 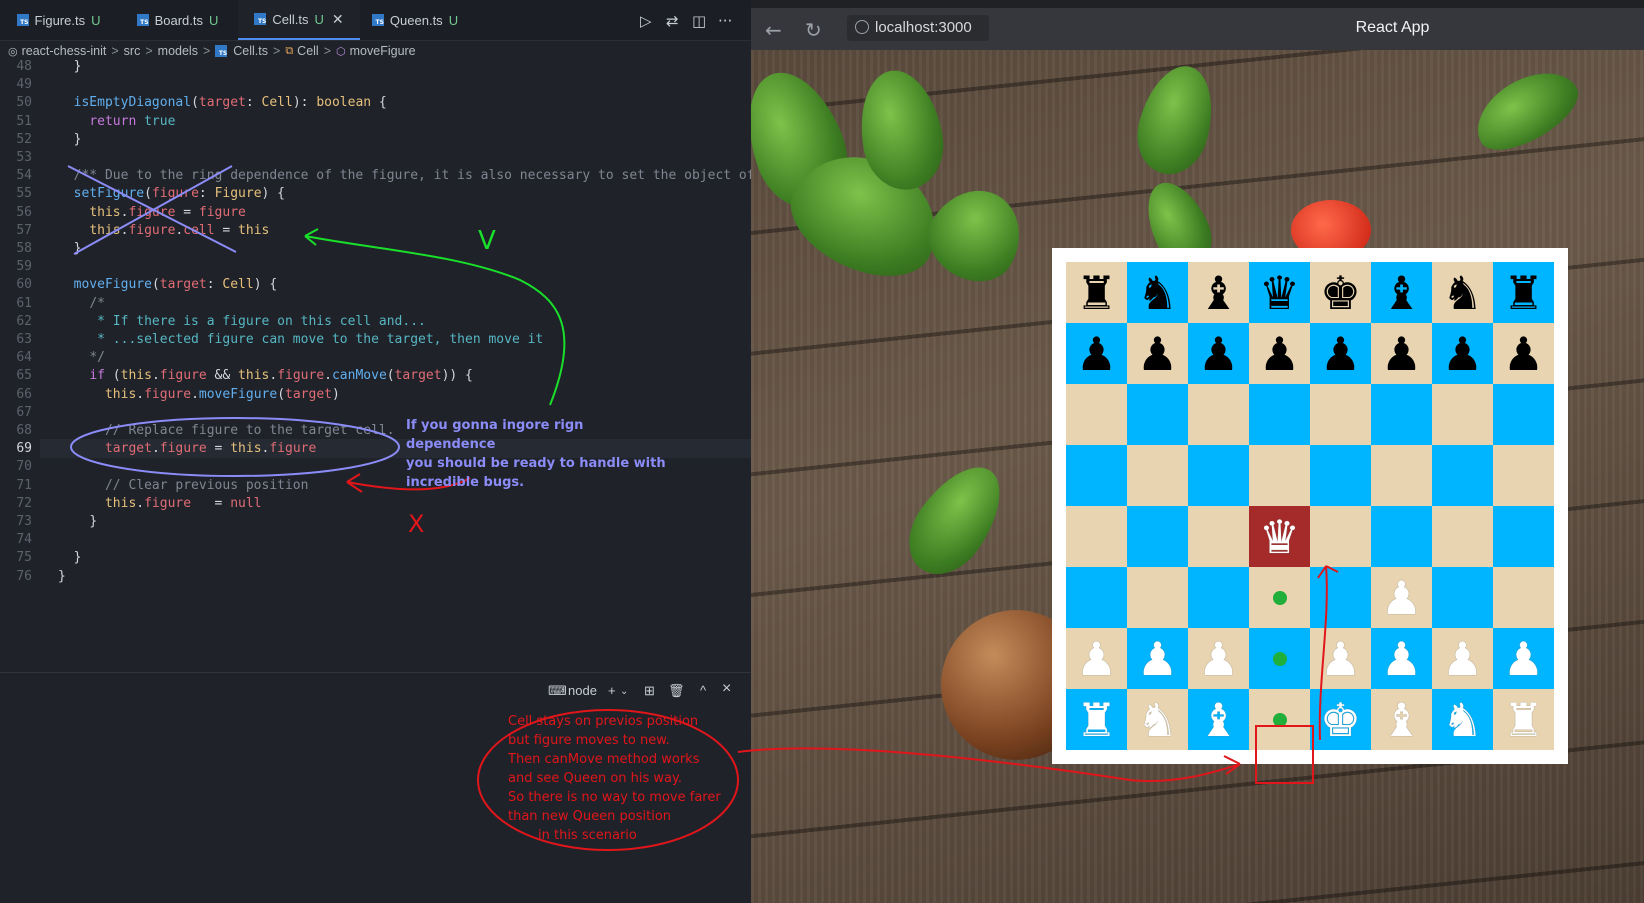 I want to click on white-king-icon: ♚, so click(x=1340, y=720).